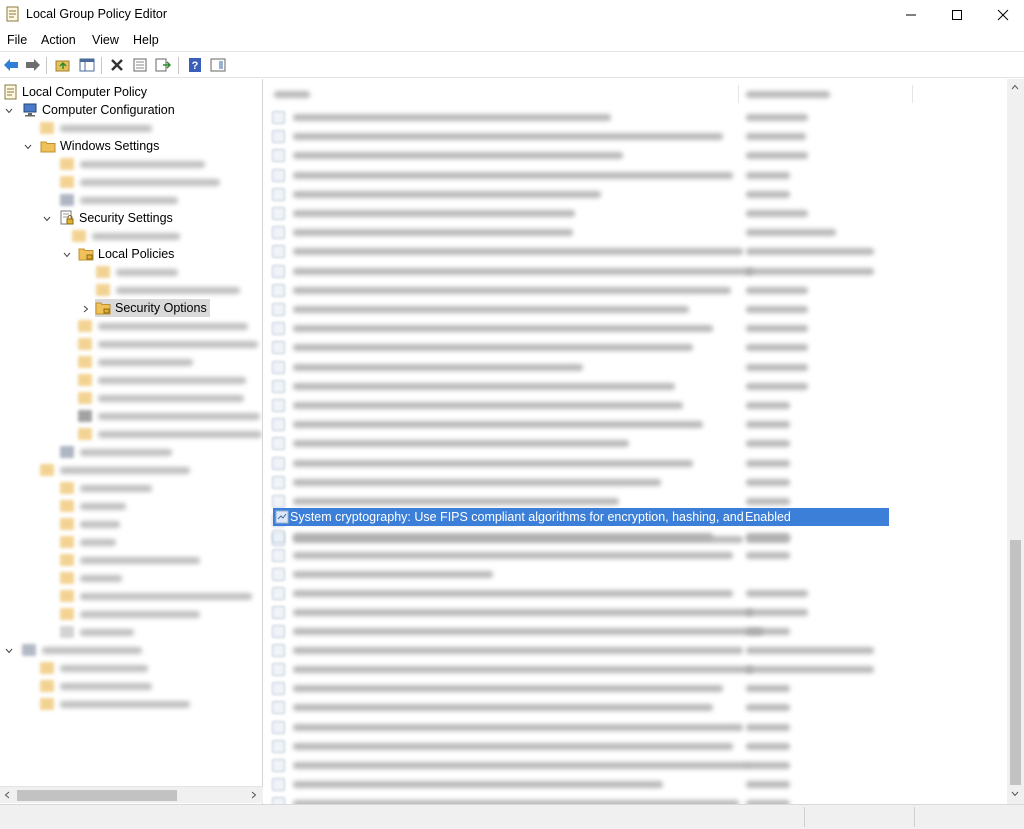 This screenshot has width=1024, height=829. I want to click on expand-security-options, so click(86, 309).